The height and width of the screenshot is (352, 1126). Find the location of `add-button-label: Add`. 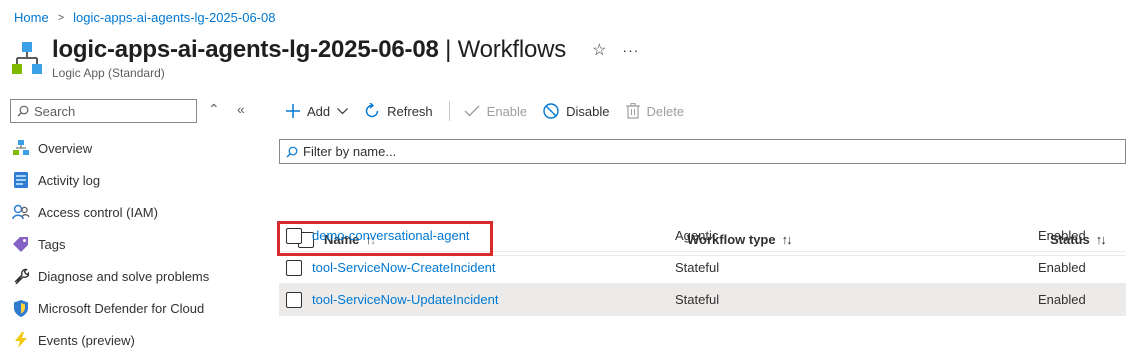

add-button-label: Add is located at coordinates (319, 111).